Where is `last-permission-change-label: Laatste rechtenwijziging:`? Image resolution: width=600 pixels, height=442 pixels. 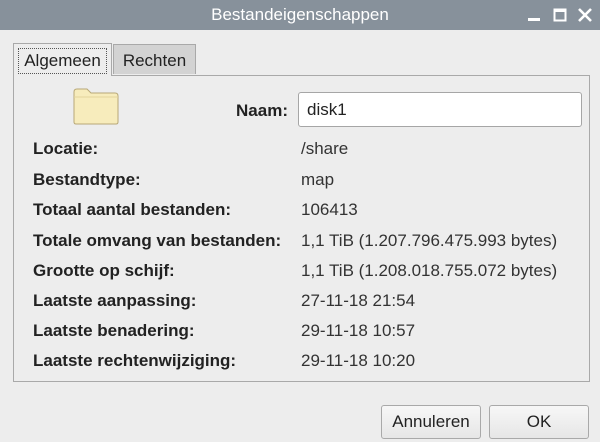 last-permission-change-label: Laatste rechtenwijziging: is located at coordinates (135, 360).